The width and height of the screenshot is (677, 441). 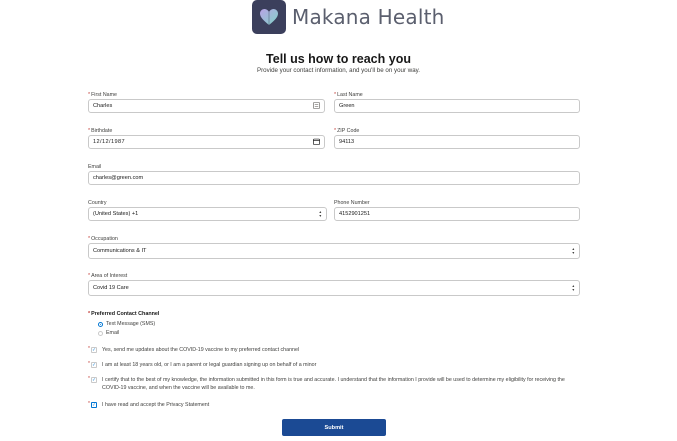 I want to click on heart-logo-icon, so click(x=269, y=17).